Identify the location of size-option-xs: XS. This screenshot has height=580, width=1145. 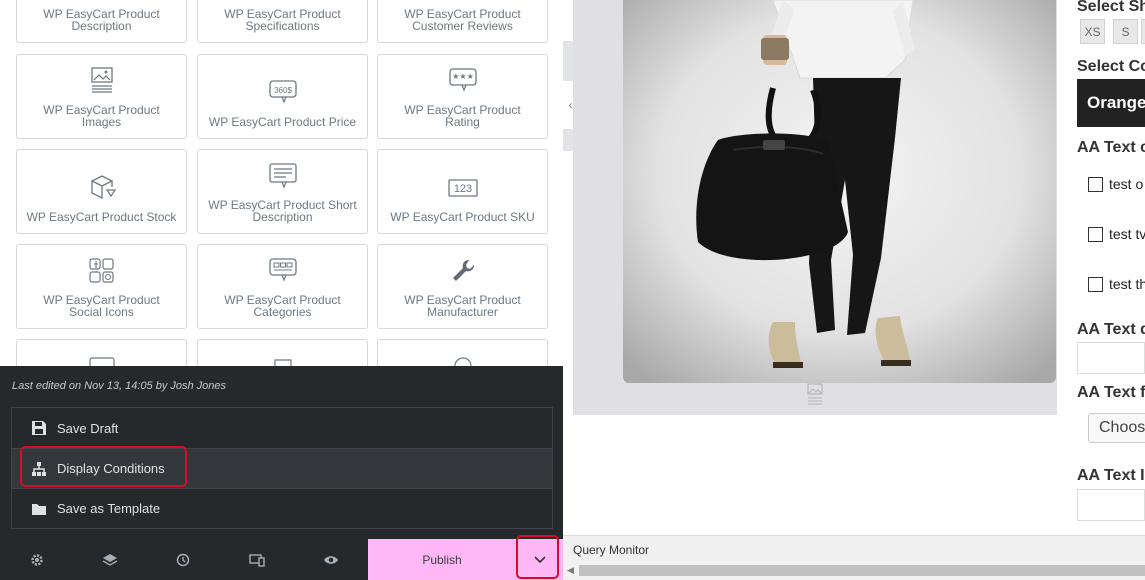
(1092, 31).